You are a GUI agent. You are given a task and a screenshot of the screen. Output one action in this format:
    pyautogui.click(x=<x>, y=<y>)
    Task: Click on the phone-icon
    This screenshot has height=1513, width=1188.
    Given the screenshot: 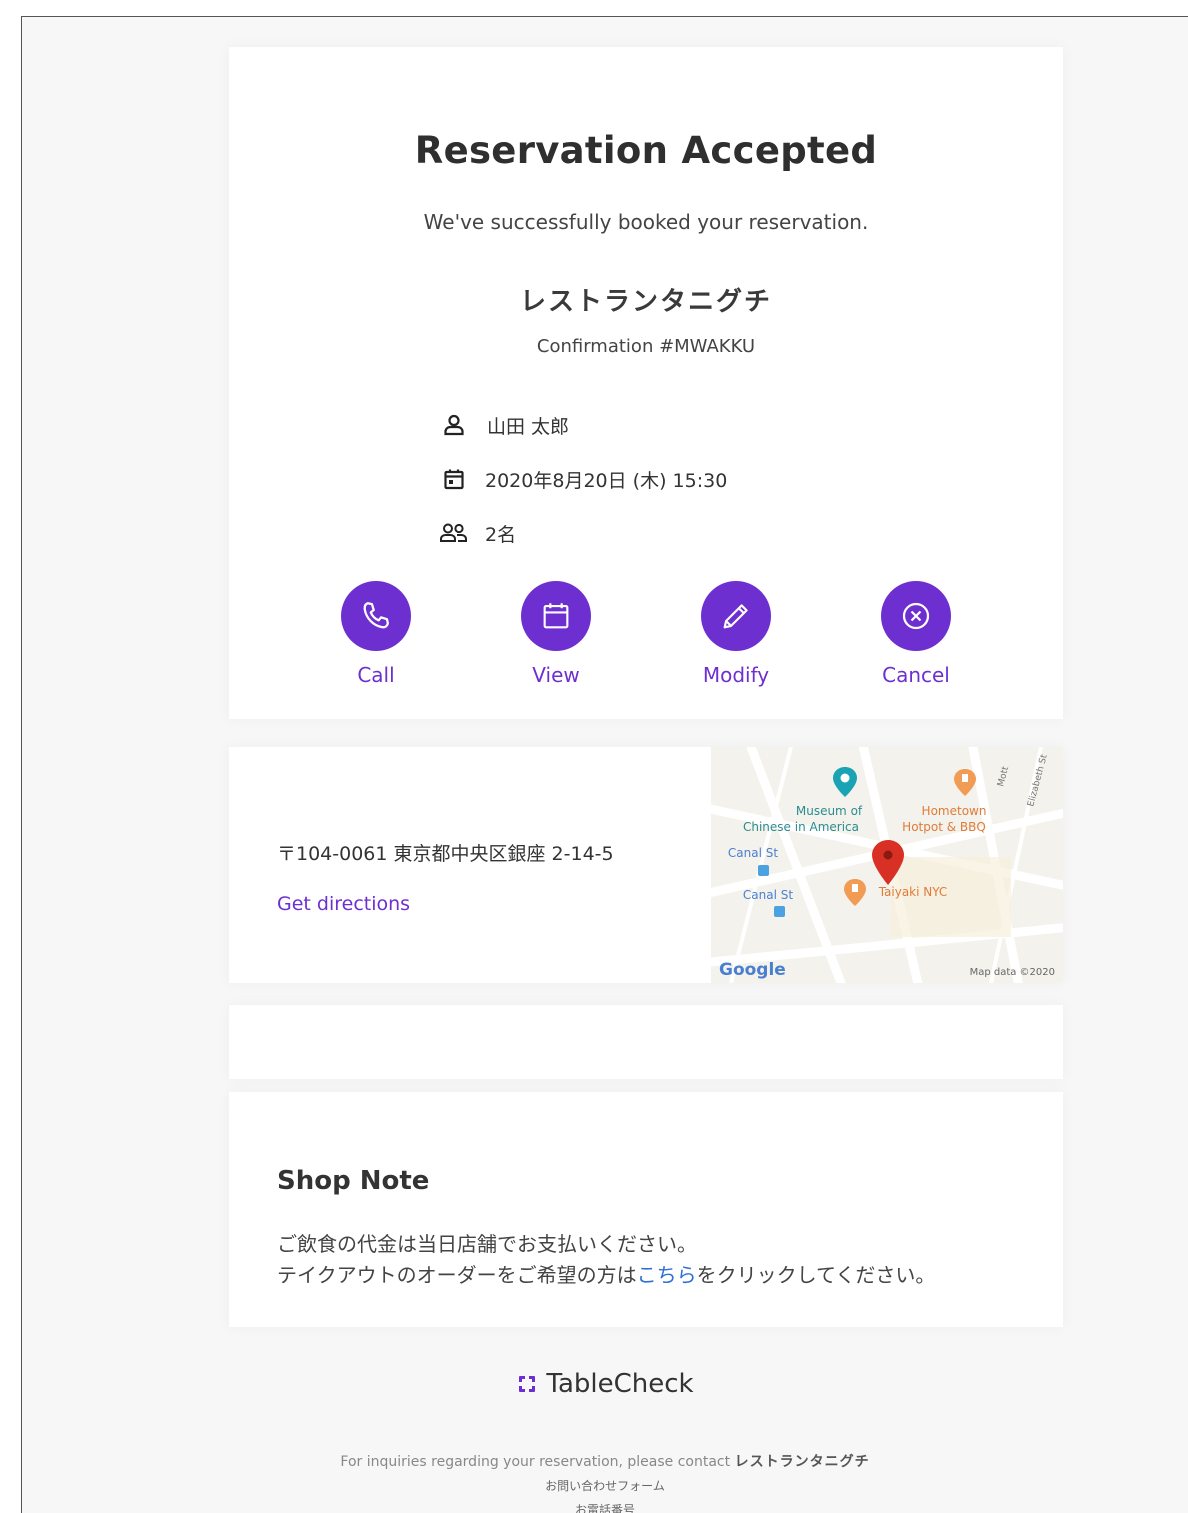 What is the action you would take?
    pyautogui.click(x=376, y=616)
    